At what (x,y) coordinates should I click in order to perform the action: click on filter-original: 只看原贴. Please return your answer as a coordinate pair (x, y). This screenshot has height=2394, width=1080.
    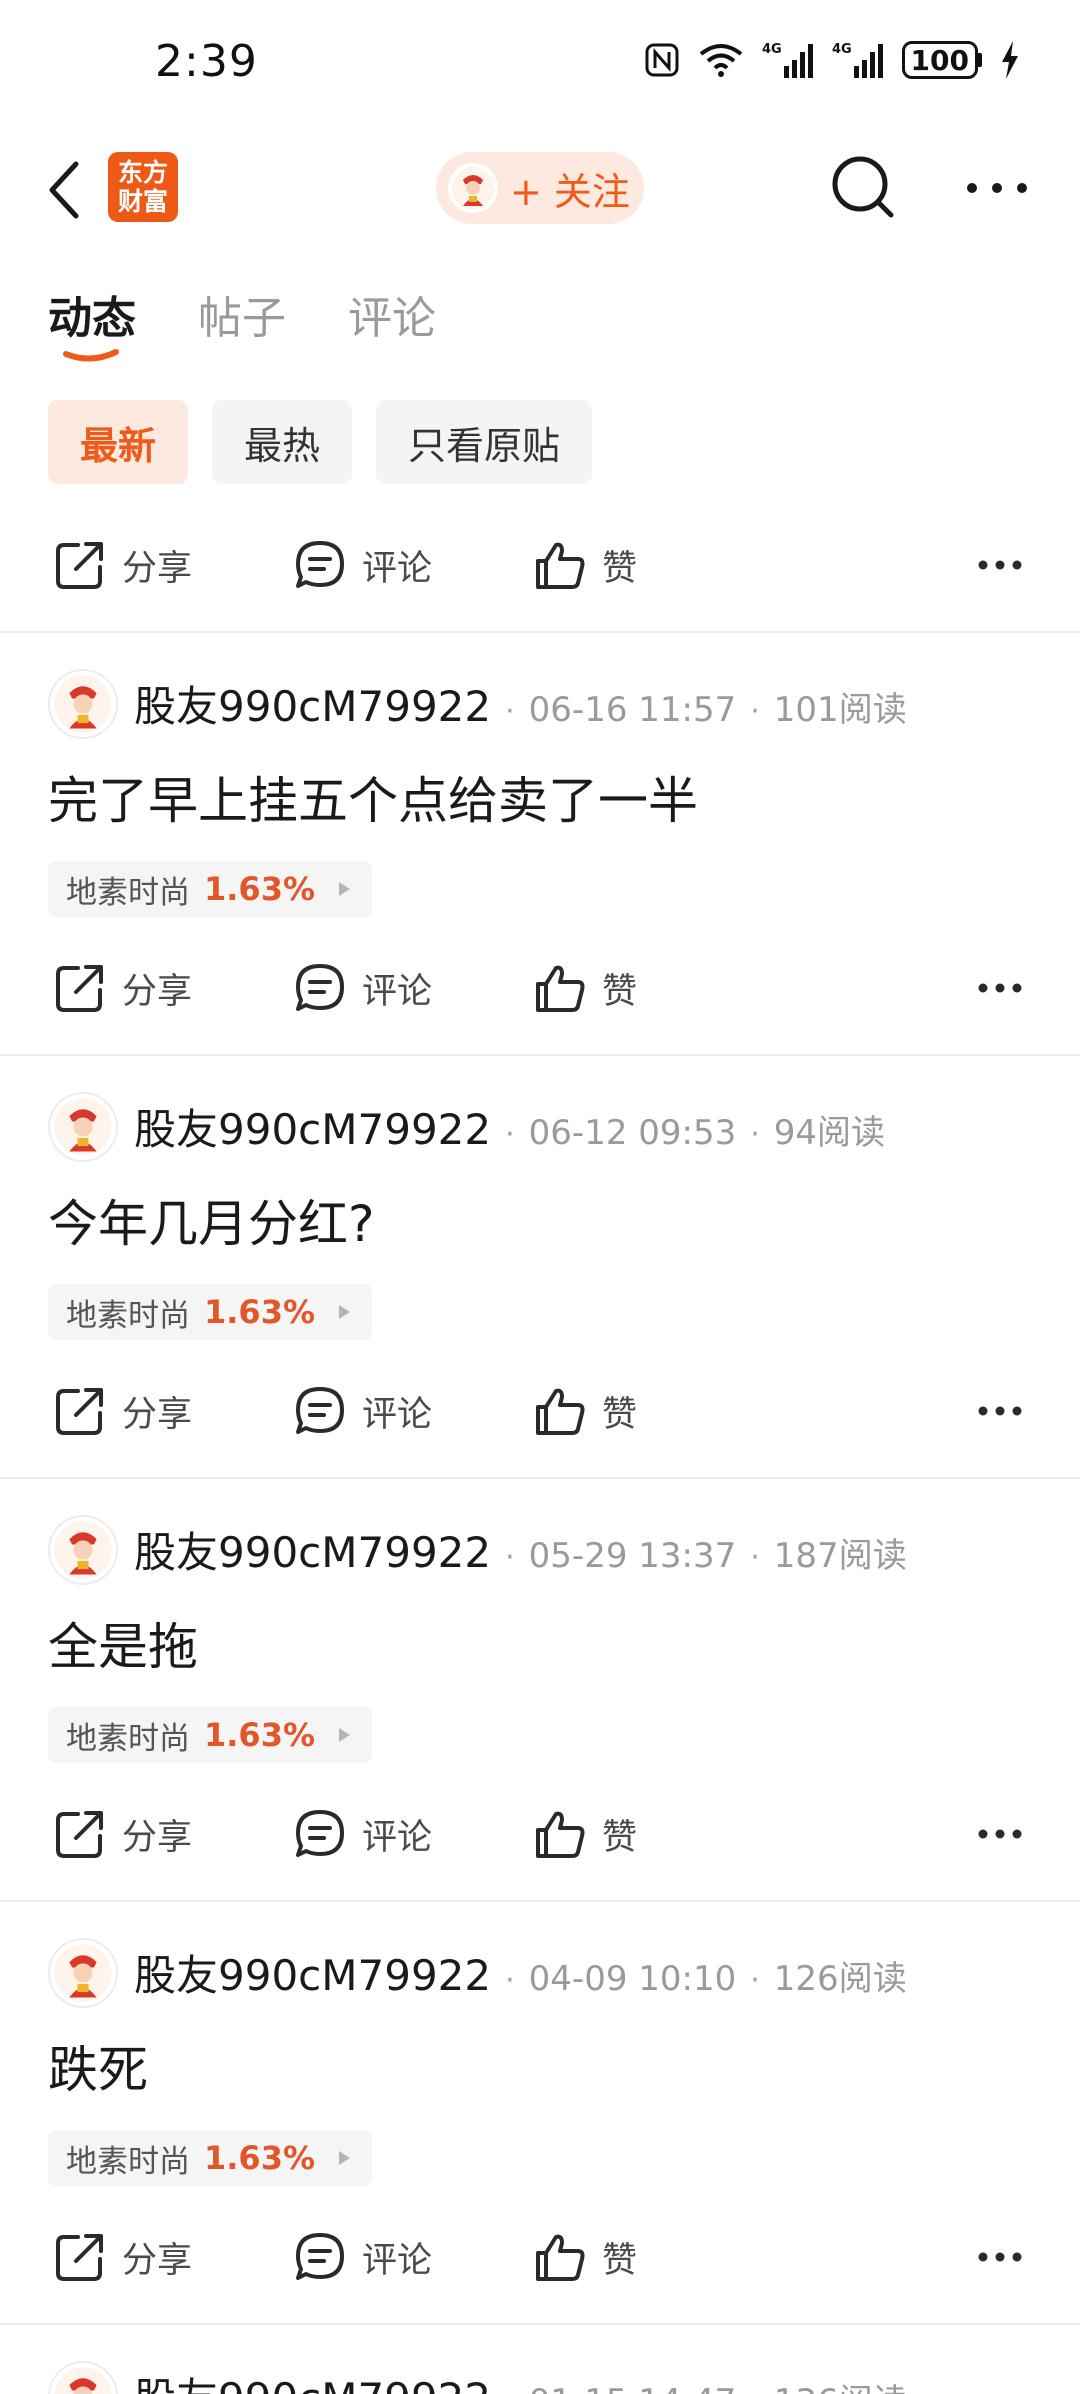
    Looking at the image, I should click on (484, 442).